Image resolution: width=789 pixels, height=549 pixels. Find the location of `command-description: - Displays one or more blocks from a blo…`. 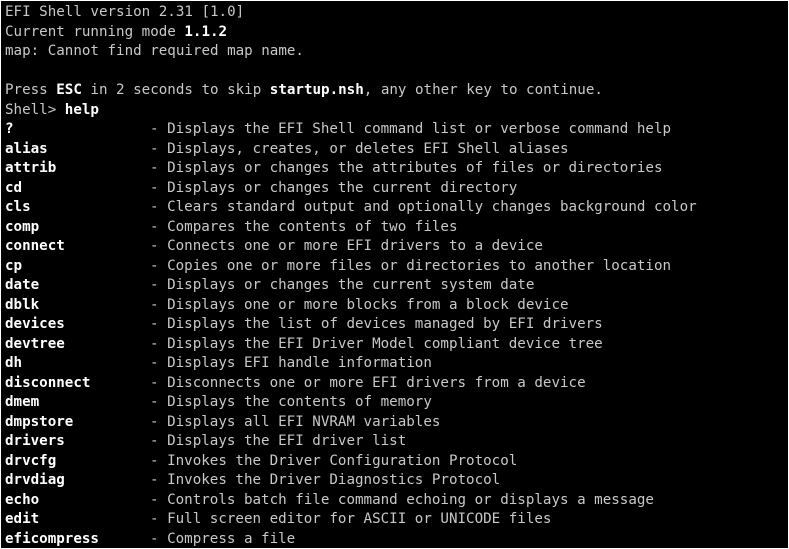

command-description: - Displays one or more blocks from a blo… is located at coordinates (359, 304).